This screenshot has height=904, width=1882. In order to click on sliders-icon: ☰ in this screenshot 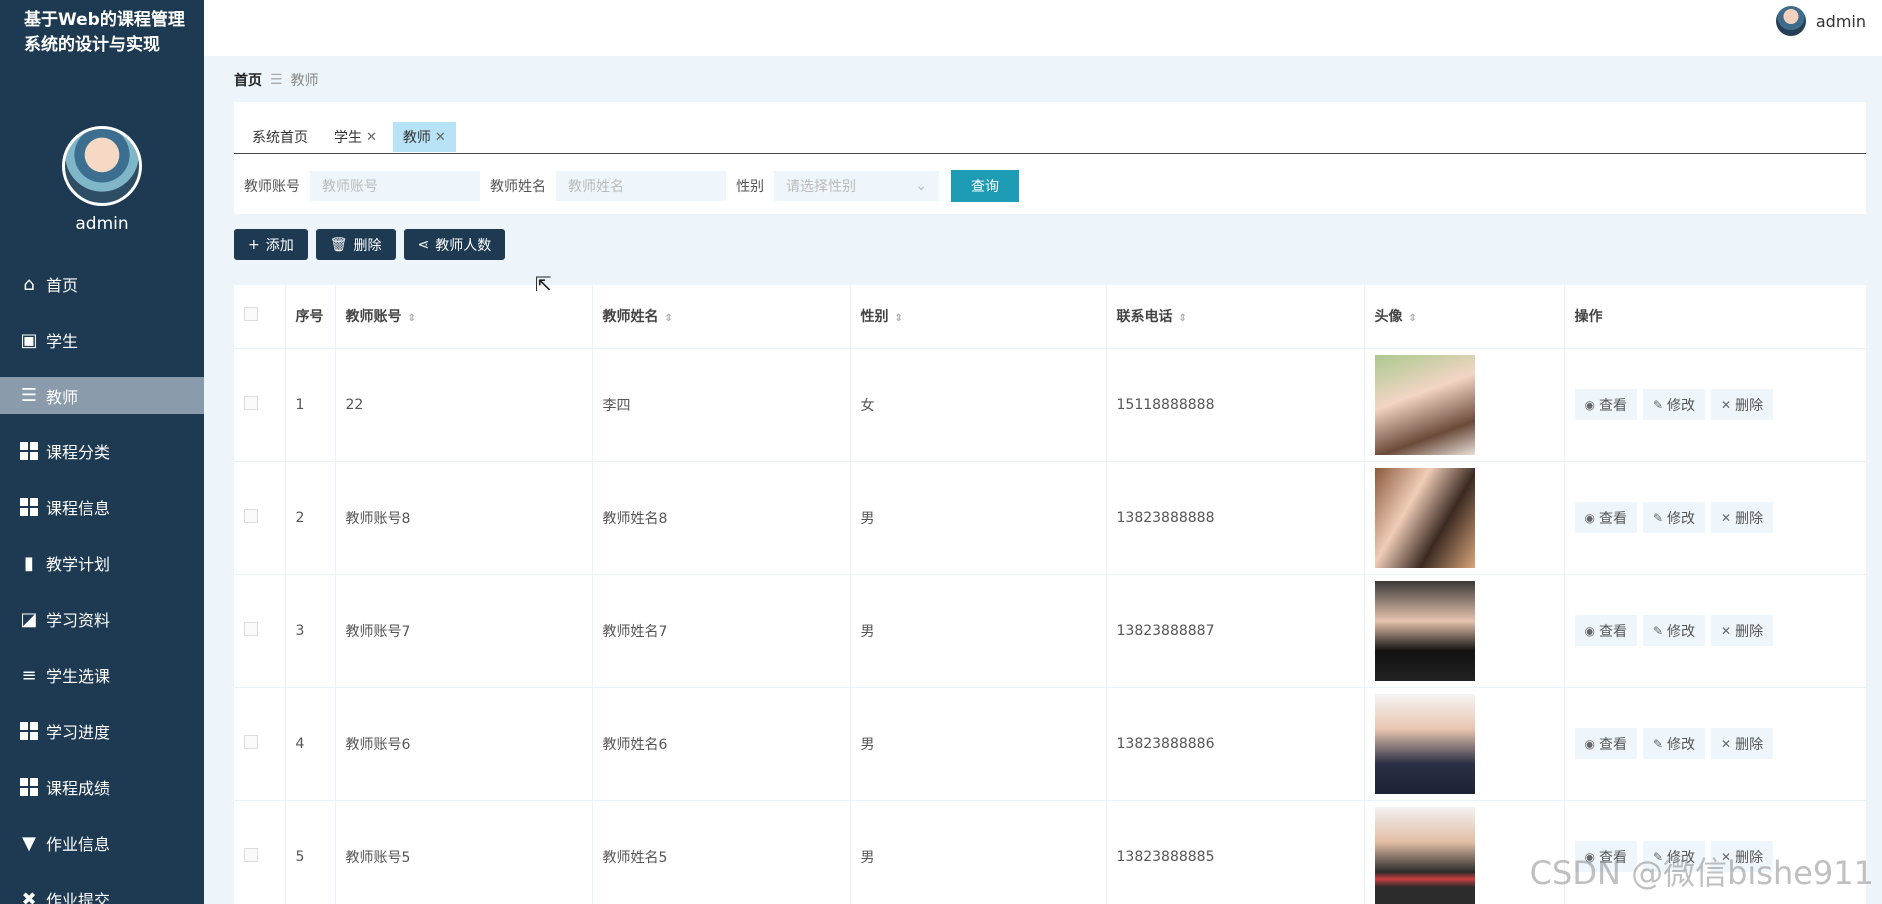, I will do `click(29, 395)`.